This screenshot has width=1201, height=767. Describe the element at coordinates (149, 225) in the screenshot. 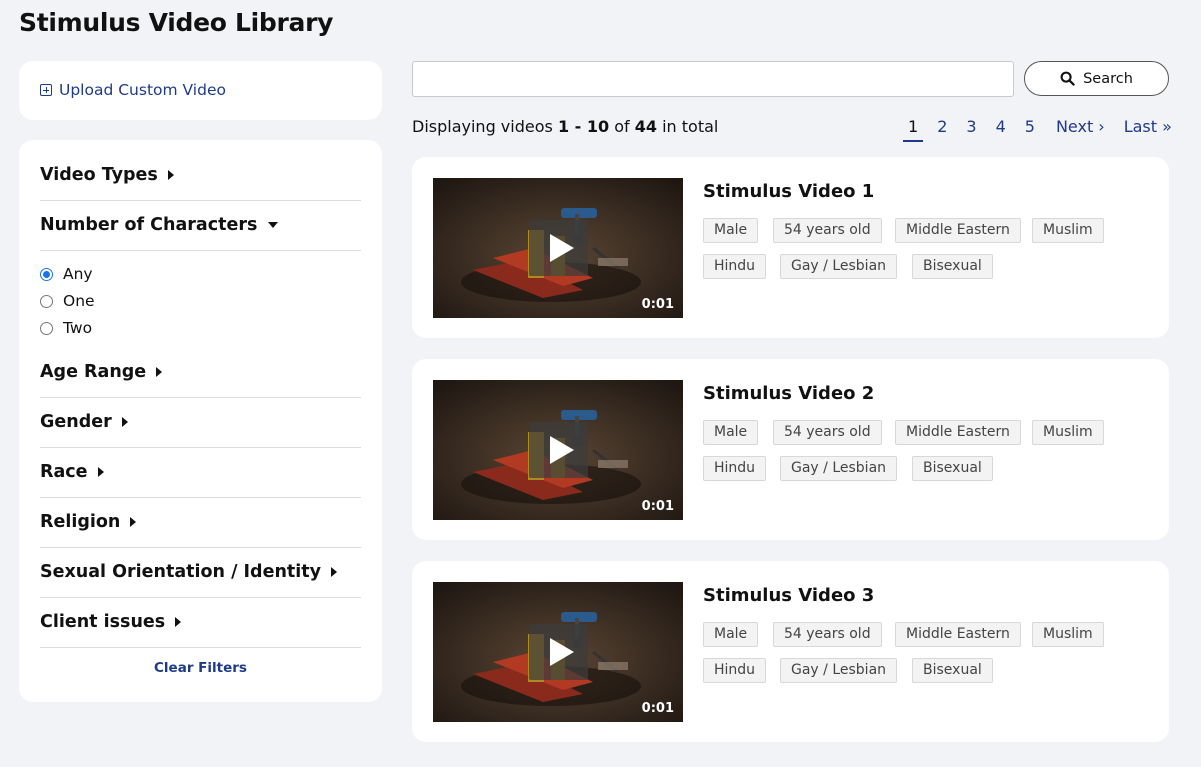

I see `filter-label: Number of Characters` at that location.